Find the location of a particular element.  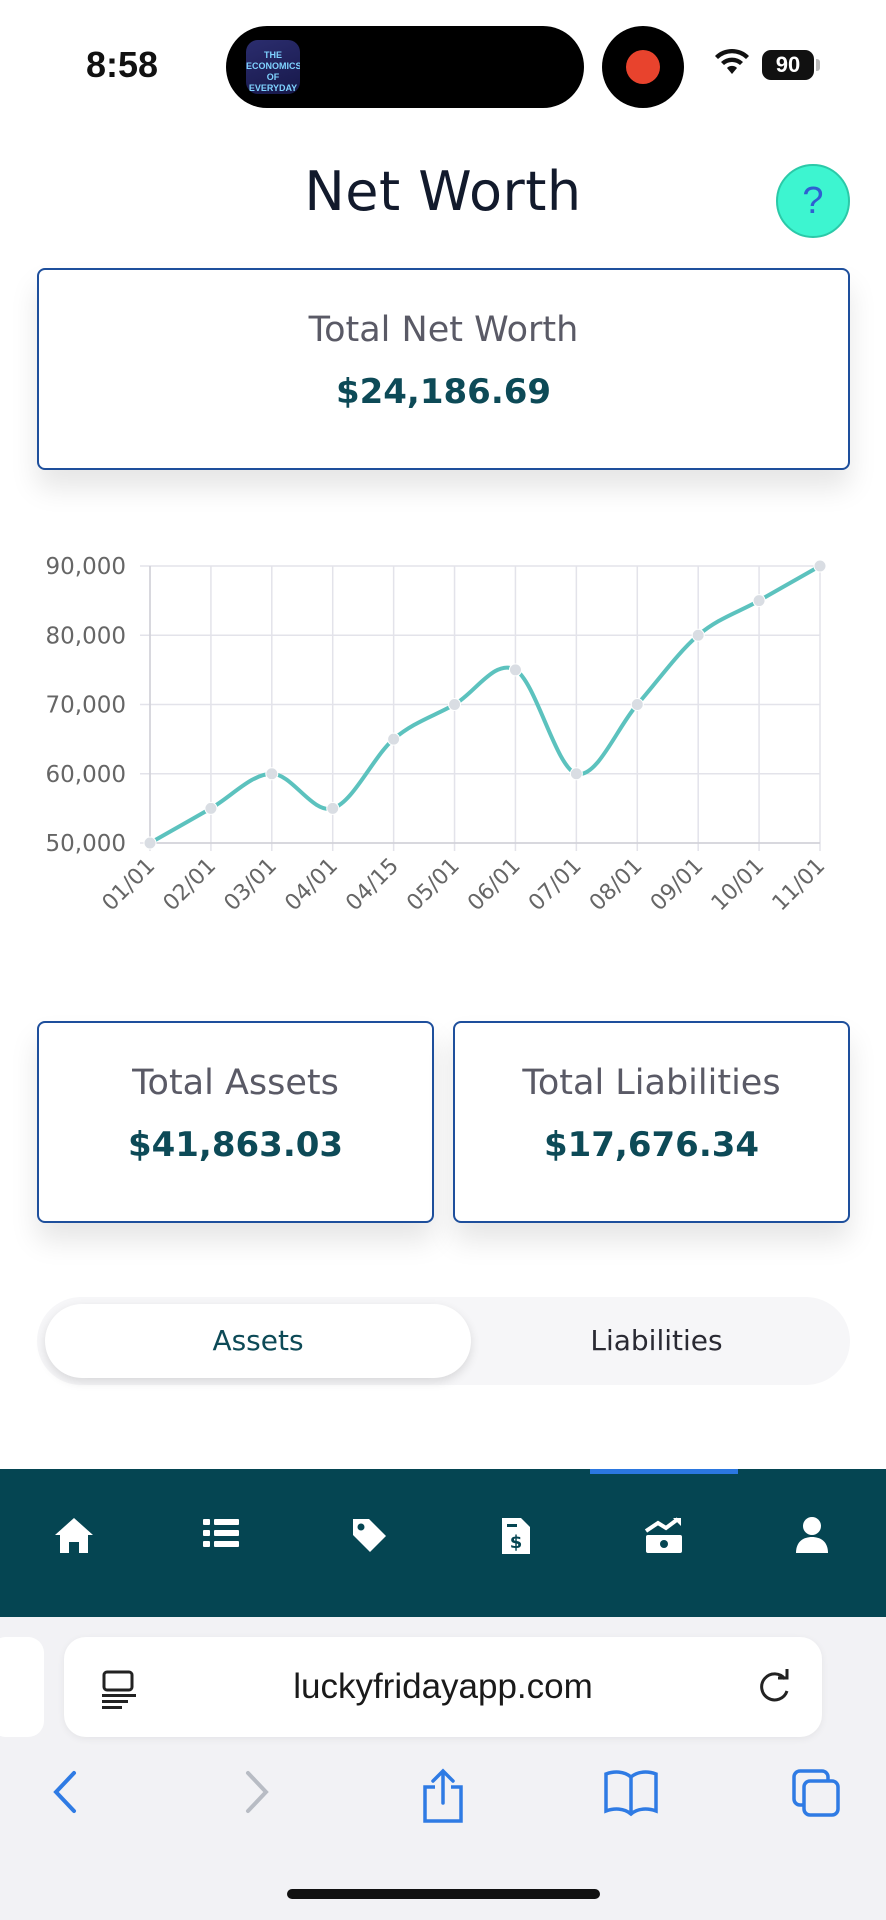

investments-icon is located at coordinates (663, 1535).